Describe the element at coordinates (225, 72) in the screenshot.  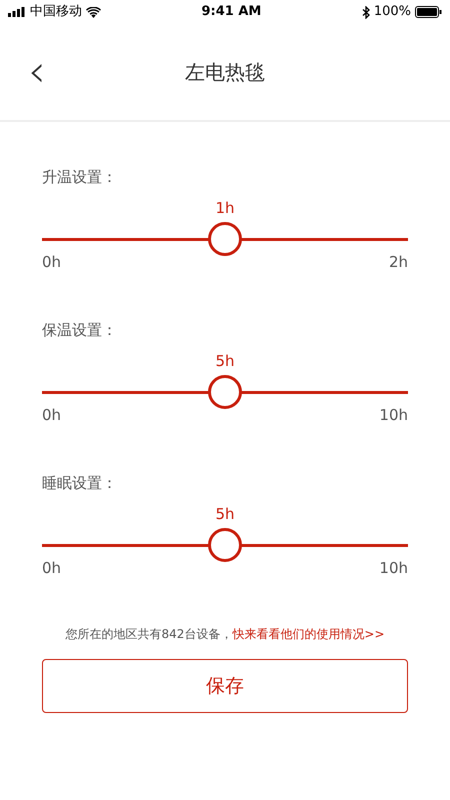
I see `page-title: 左电热毯` at that location.